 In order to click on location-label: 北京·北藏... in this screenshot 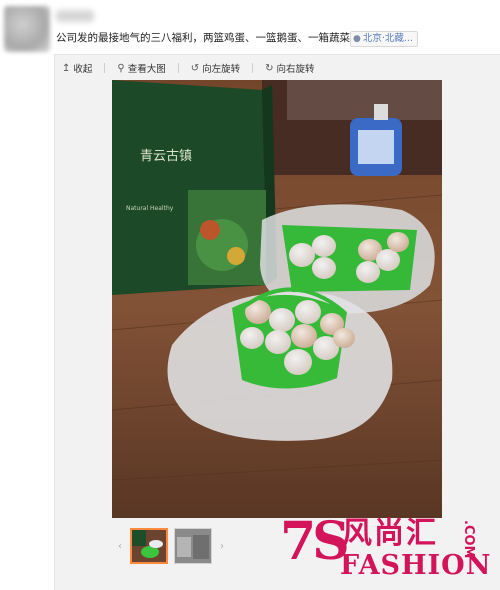, I will do `click(387, 38)`.